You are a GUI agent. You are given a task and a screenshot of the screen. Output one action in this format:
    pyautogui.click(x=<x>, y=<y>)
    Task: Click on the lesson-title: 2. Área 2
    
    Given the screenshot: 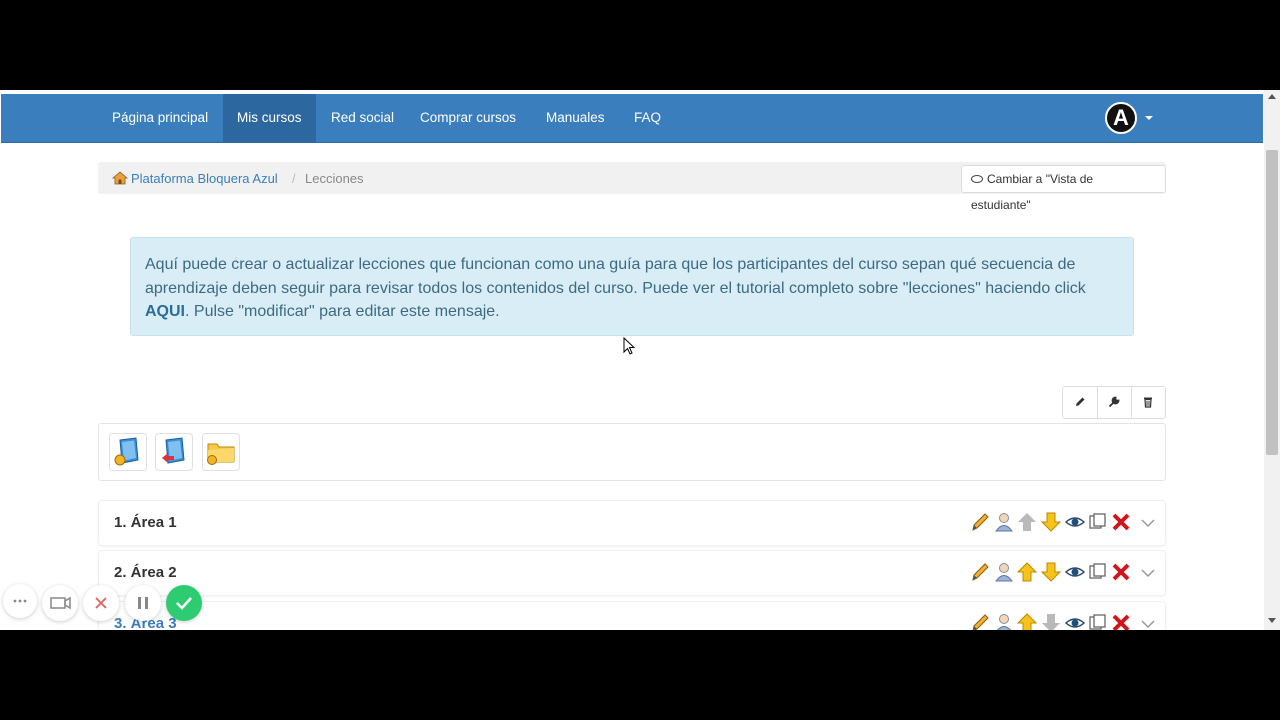 What is the action you would take?
    pyautogui.click(x=145, y=572)
    